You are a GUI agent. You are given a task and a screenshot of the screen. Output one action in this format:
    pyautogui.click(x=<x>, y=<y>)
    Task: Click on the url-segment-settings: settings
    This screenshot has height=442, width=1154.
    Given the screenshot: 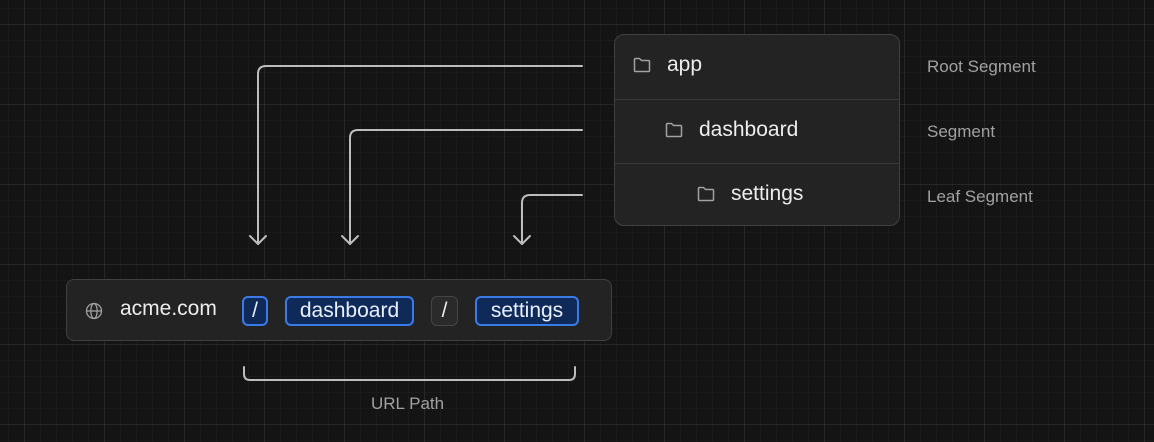 What is the action you would take?
    pyautogui.click(x=527, y=311)
    